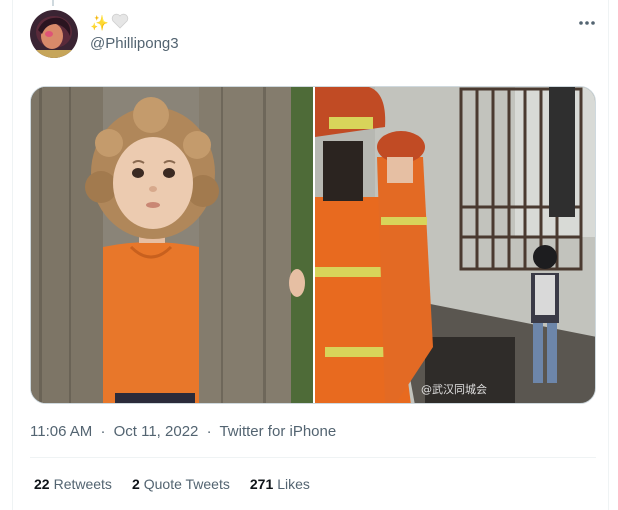  Describe the element at coordinates (277, 431) in the screenshot. I see `tweet-source: Twitter for iPhone` at that location.